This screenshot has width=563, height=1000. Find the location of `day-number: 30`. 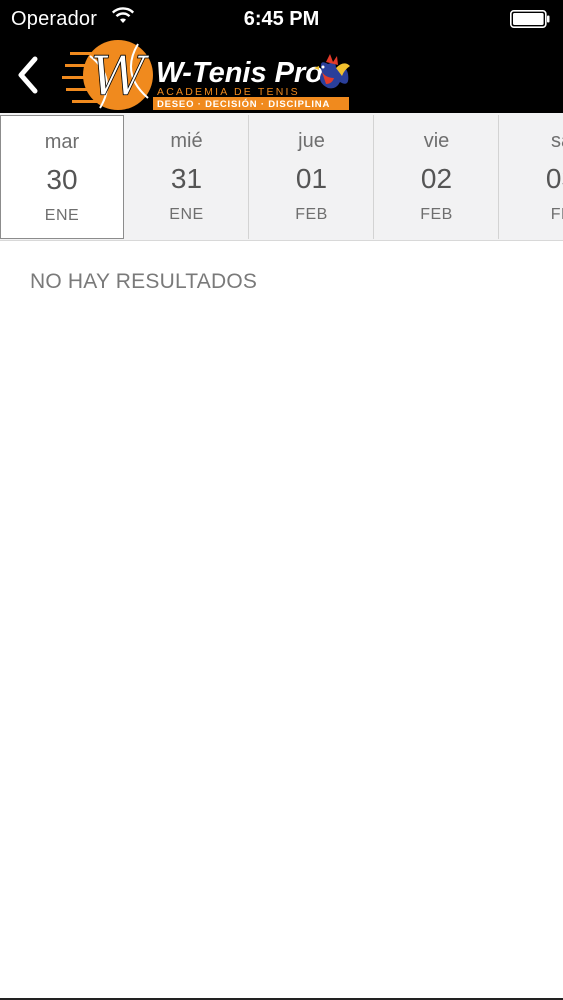

day-number: 30 is located at coordinates (62, 179).